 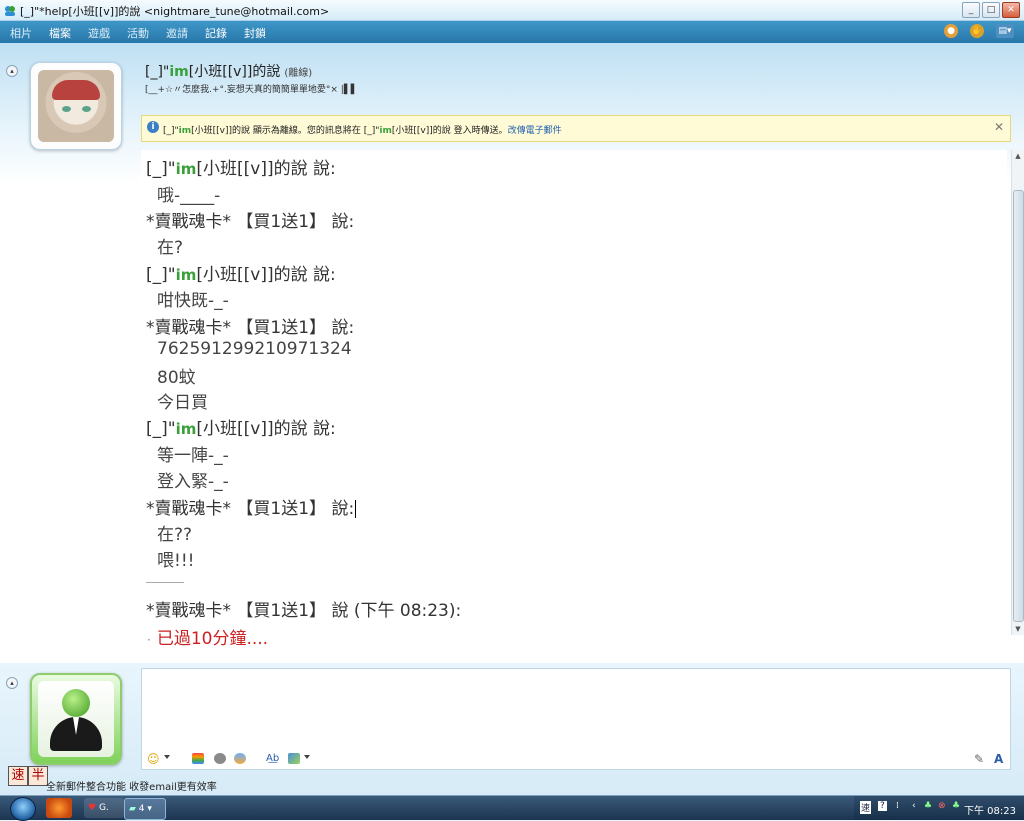 What do you see at coordinates (170, 248) in the screenshot?
I see `message-text: 在?` at bounding box center [170, 248].